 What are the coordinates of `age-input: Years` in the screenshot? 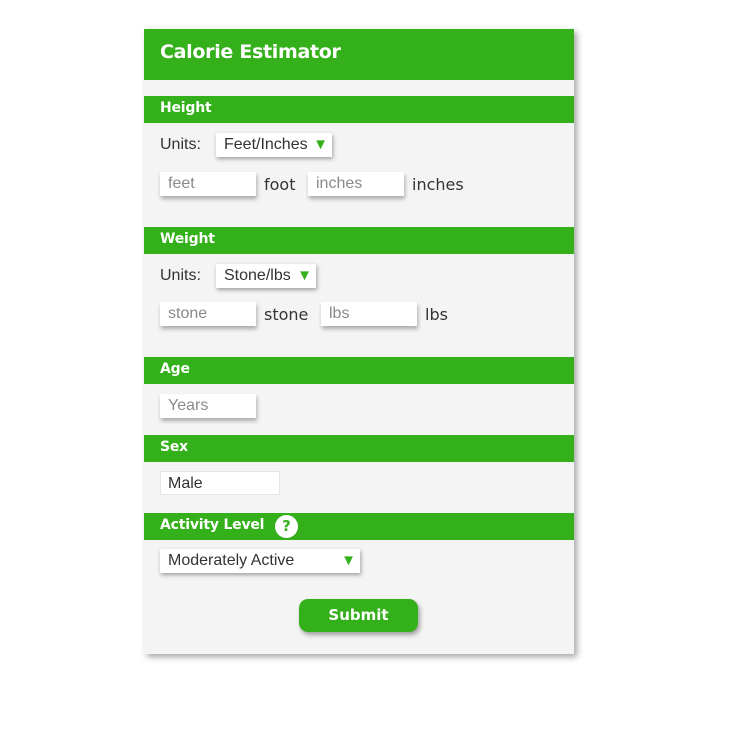 It's located at (208, 406).